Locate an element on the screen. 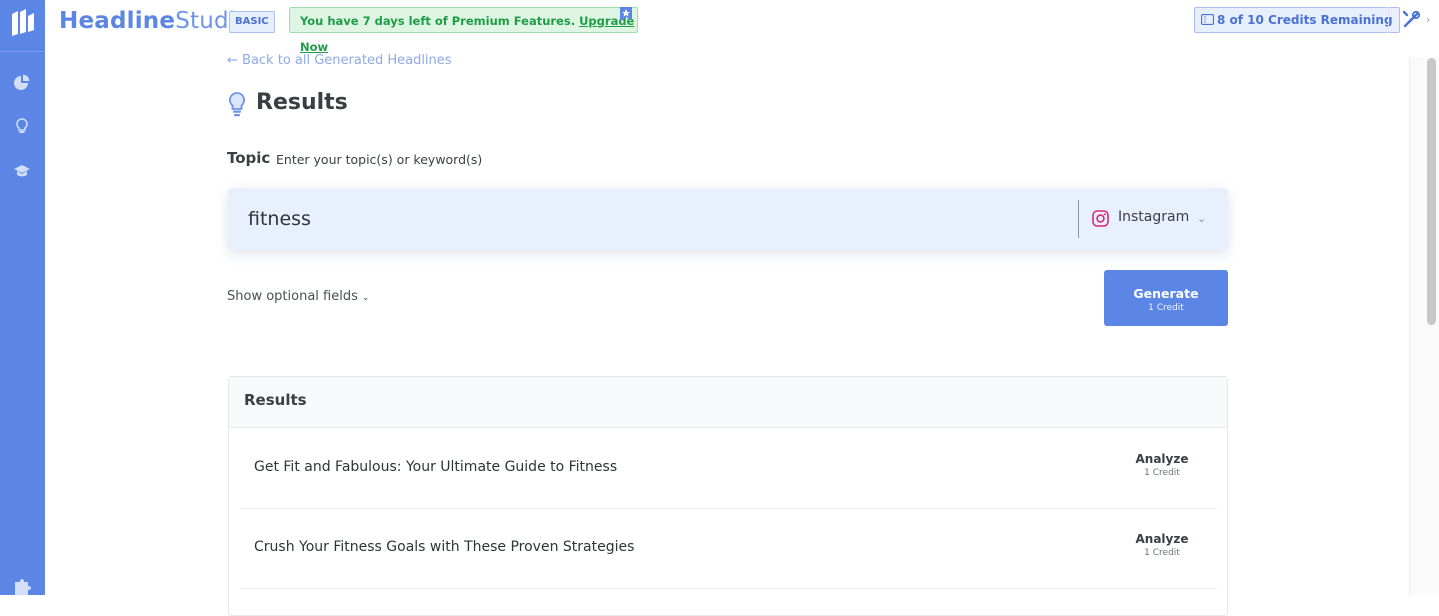 Image resolution: width=1439 pixels, height=616 pixels. credits-ticket-icon is located at coordinates (1207, 19).